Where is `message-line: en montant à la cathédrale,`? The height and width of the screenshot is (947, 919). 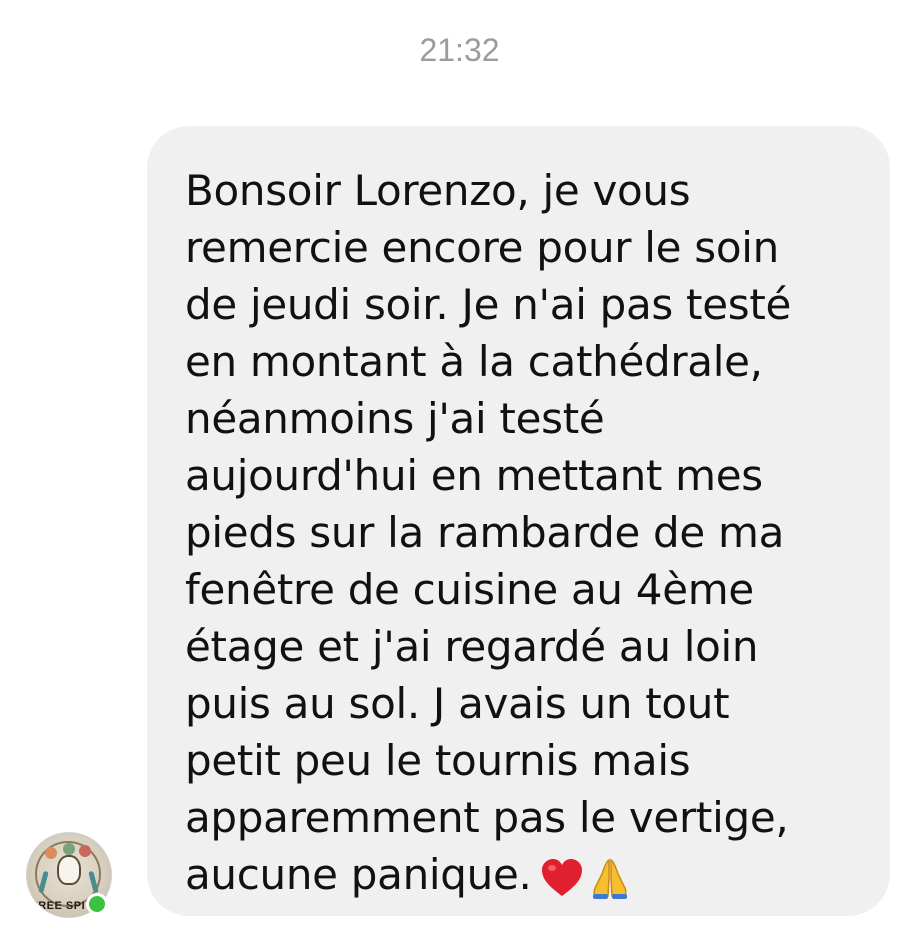
message-line: en montant à la cathédrale, is located at coordinates (474, 361).